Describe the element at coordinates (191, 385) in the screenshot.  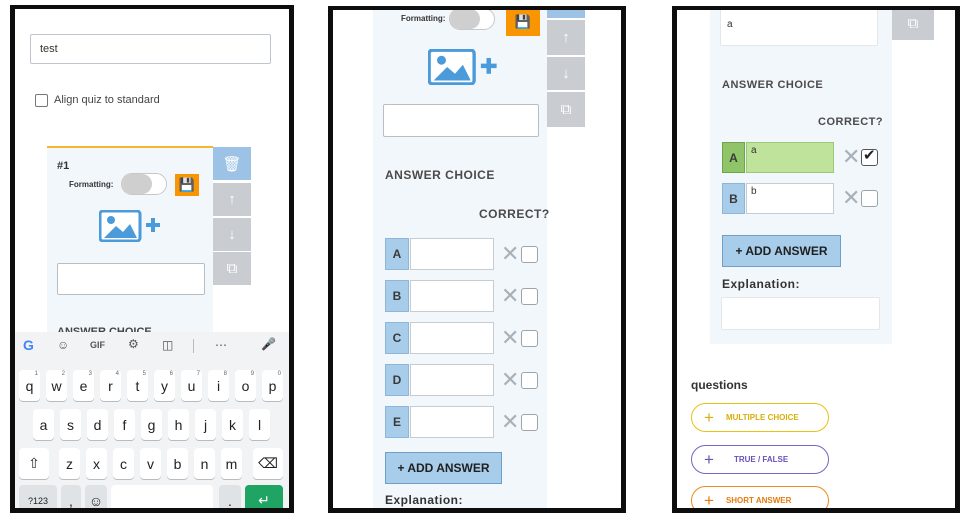
I see `key-u: u7` at that location.